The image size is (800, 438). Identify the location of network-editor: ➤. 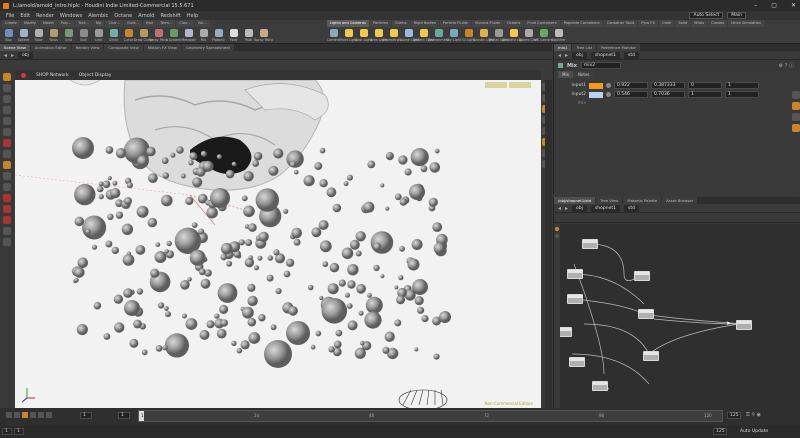
(677, 316).